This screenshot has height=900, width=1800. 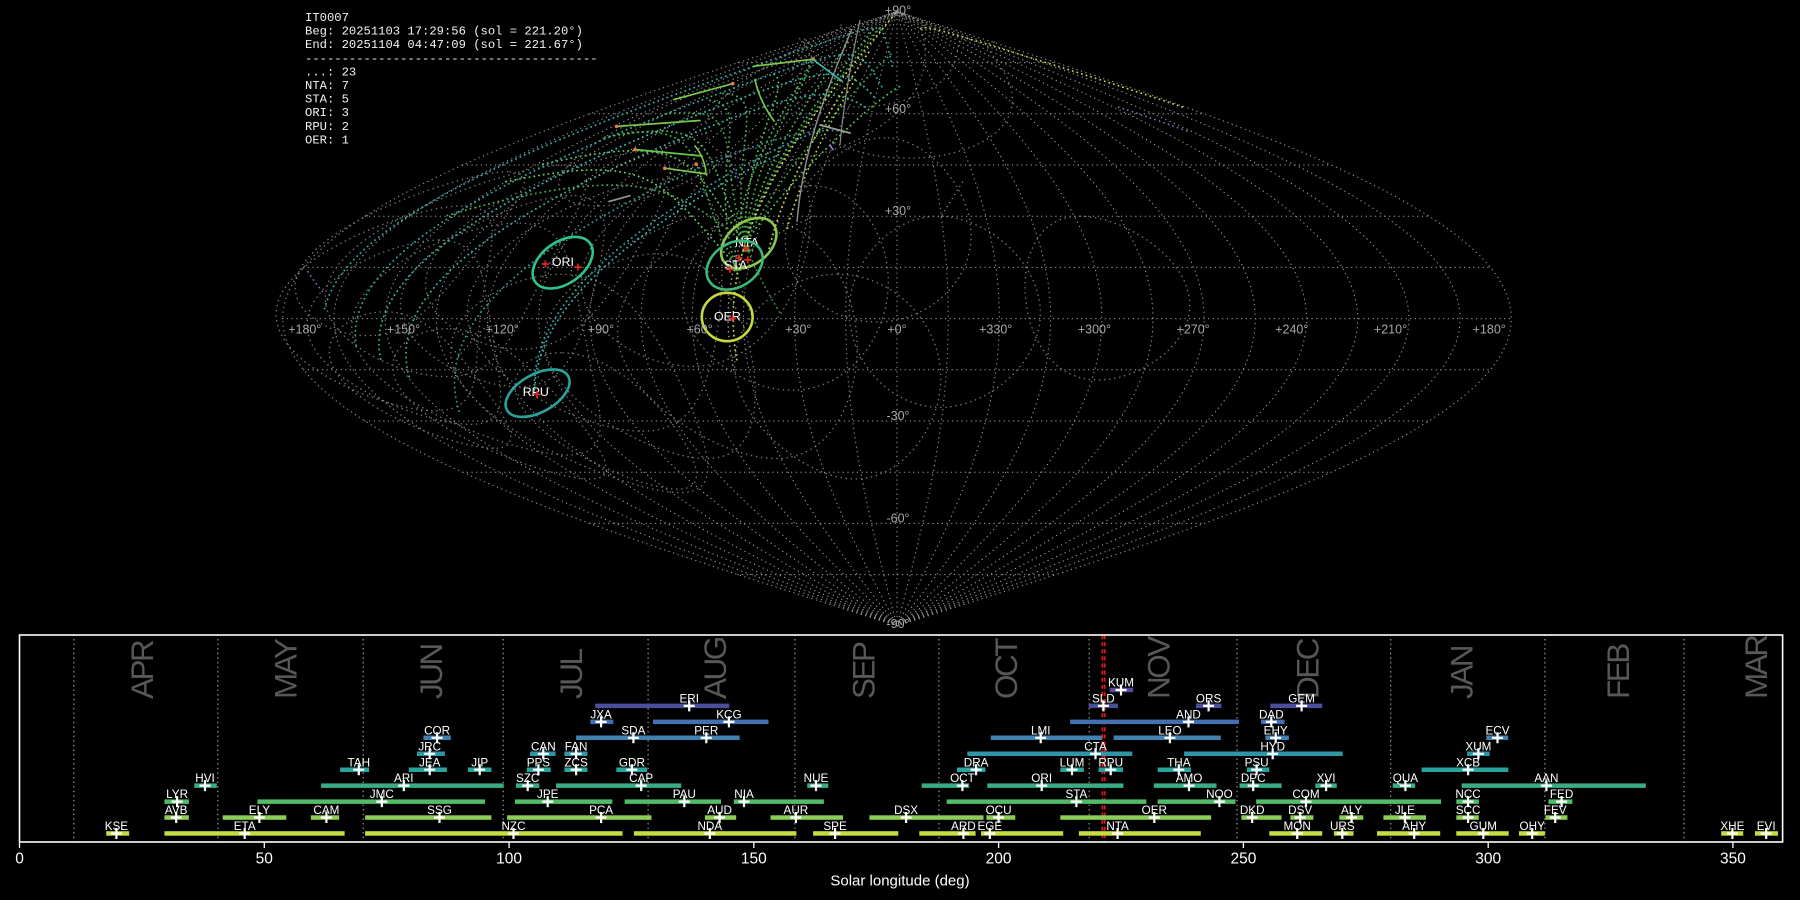 What do you see at coordinates (1301, 699) in the screenshot?
I see `svg-text: GEM` at bounding box center [1301, 699].